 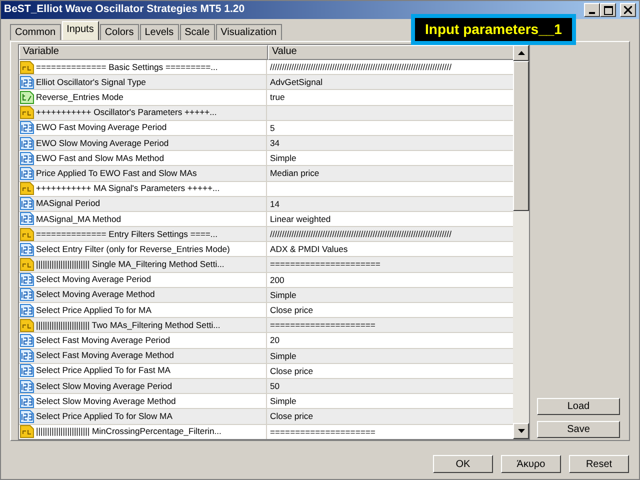 I want to click on scrollbar, so click(x=521, y=242).